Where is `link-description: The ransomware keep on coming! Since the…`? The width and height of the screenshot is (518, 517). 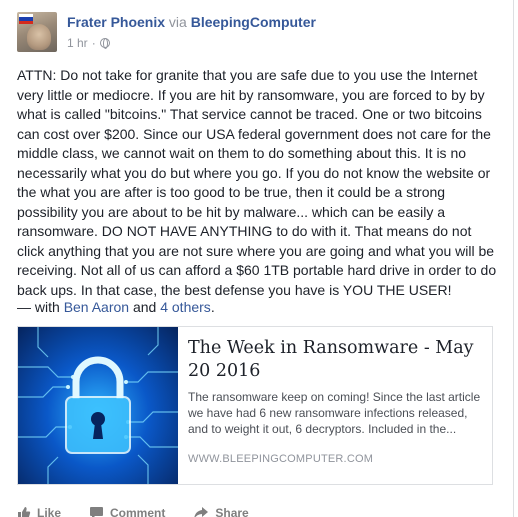
link-description: The ransomware keep on coming! Since the… is located at coordinates (334, 413).